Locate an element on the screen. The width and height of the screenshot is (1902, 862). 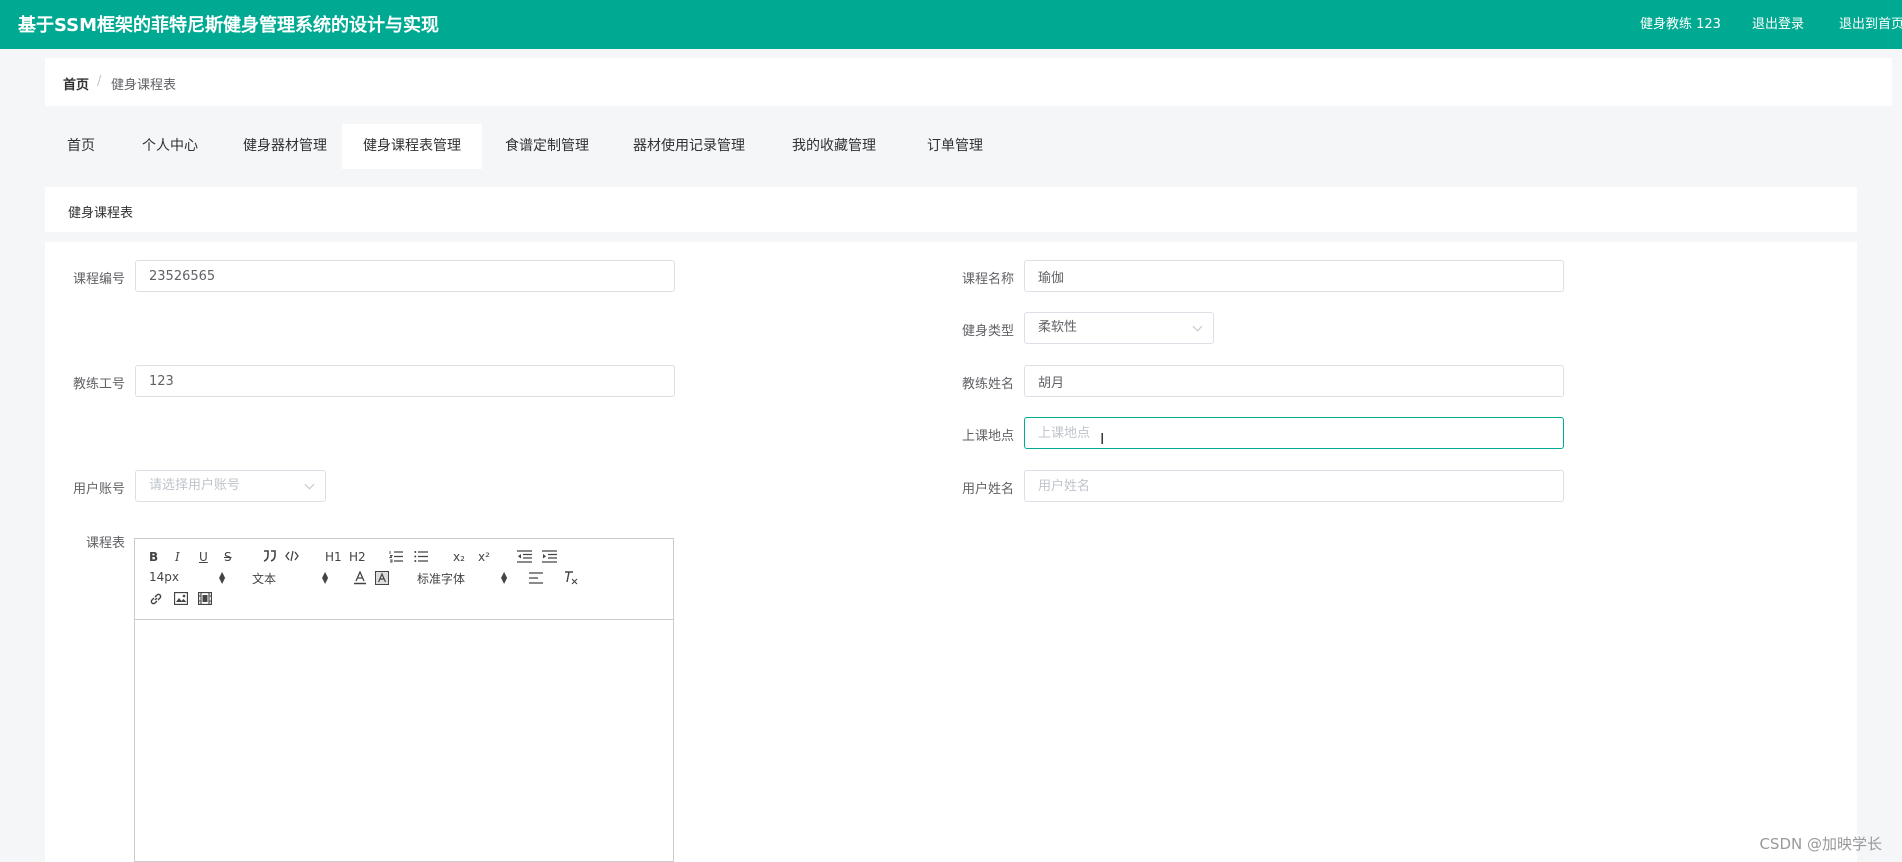
user-name-label: 用户姓名 is located at coordinates (987, 489).